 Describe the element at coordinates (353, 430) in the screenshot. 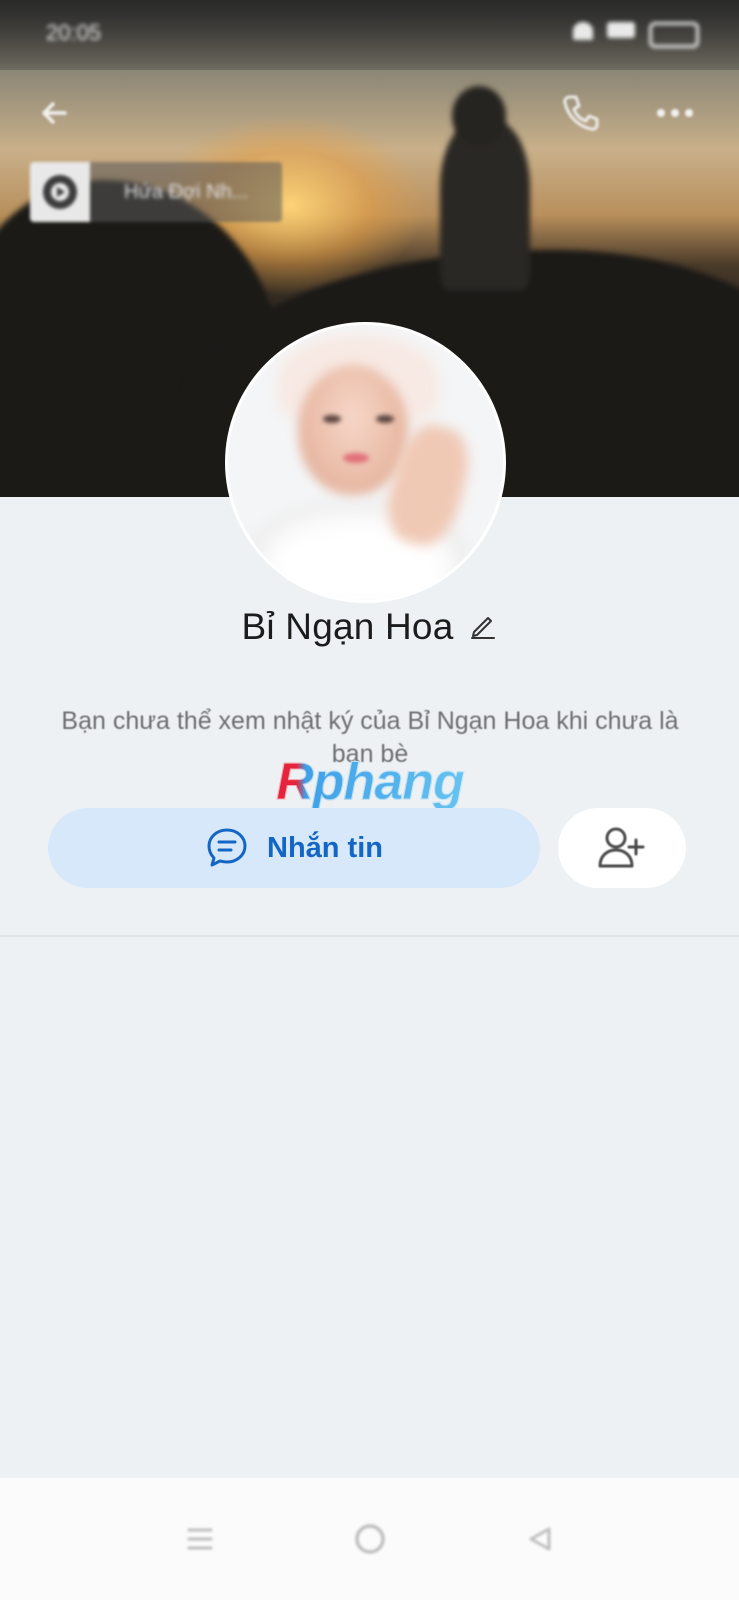

I see `avatar-face` at that location.